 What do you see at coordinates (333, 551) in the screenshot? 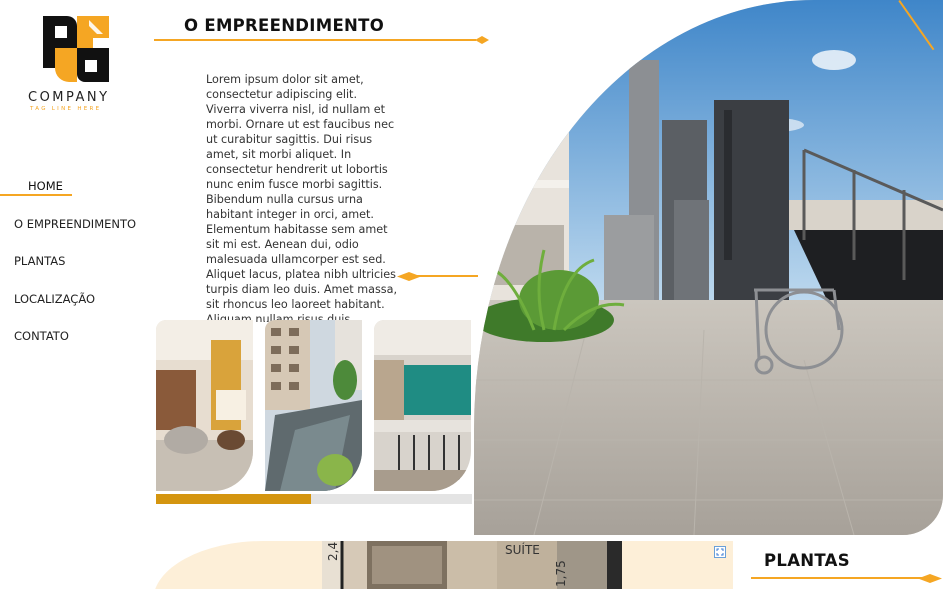
I see `plan-dimension-label: 2,41` at bounding box center [333, 551].